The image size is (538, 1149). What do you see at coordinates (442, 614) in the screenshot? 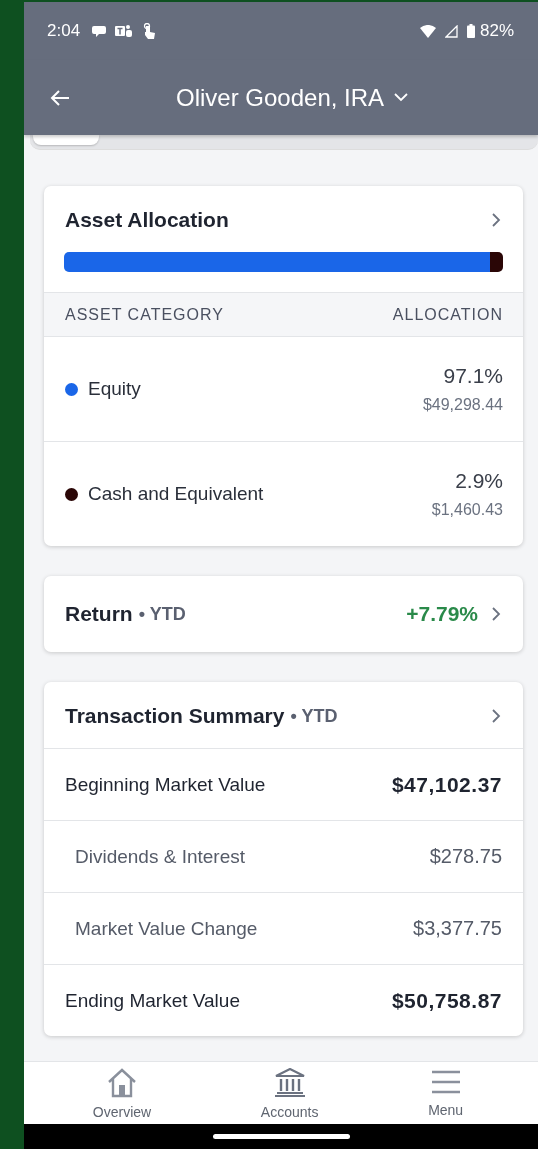
I see `return-value: +7.79%` at bounding box center [442, 614].